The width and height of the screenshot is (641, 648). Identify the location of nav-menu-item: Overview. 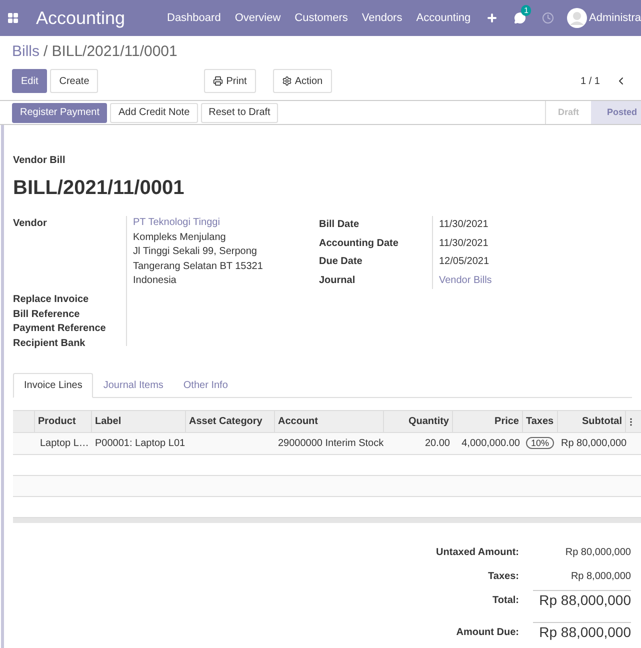
(258, 18).